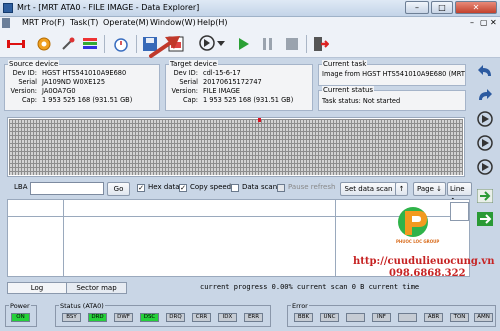  Describe the element at coordinates (392, 98) in the screenshot. I see `current-status-panel: Current status Task status: Not started` at that location.